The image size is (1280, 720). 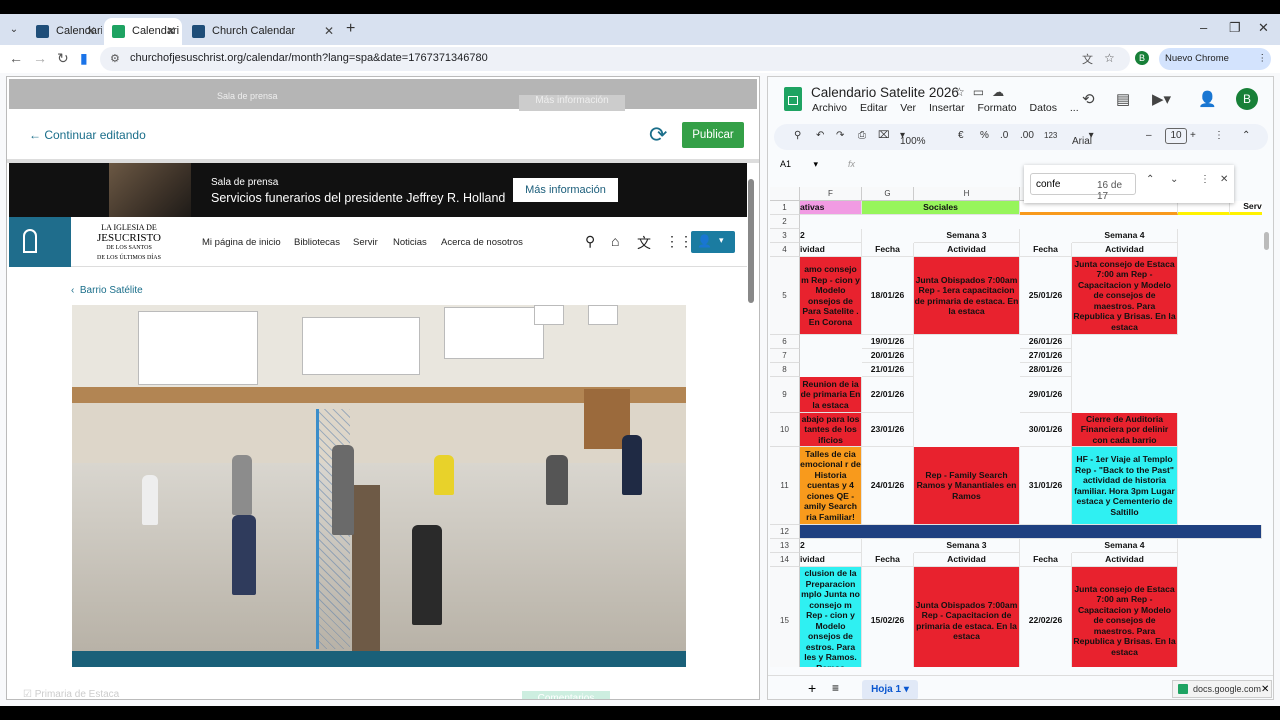 I want to click on nav-serve: Servir, so click(x=365, y=242).